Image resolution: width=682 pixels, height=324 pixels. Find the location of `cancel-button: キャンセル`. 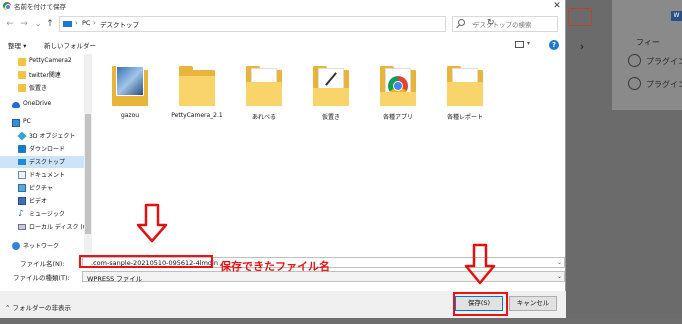

cancel-button: キャンセル is located at coordinates (533, 303).